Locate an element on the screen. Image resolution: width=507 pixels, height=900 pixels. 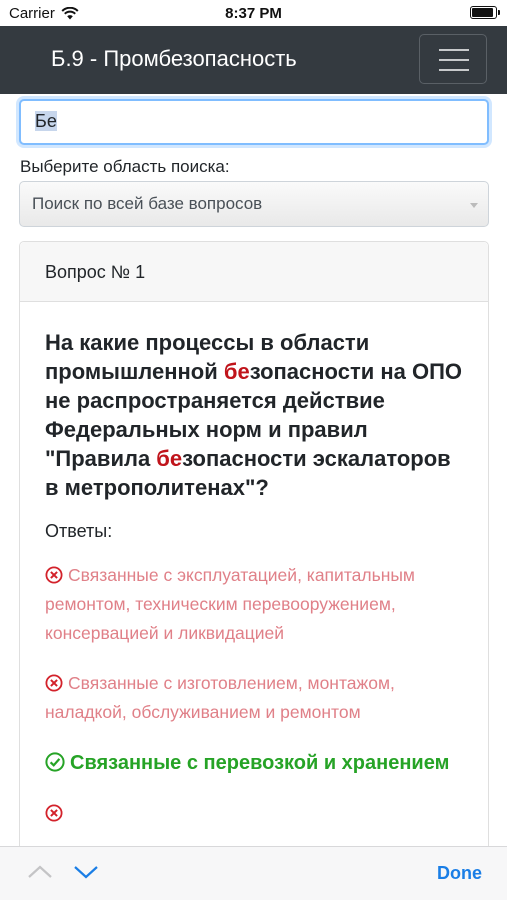
app-navbar: Б.9 - Промбезопасность is located at coordinates (253, 60).